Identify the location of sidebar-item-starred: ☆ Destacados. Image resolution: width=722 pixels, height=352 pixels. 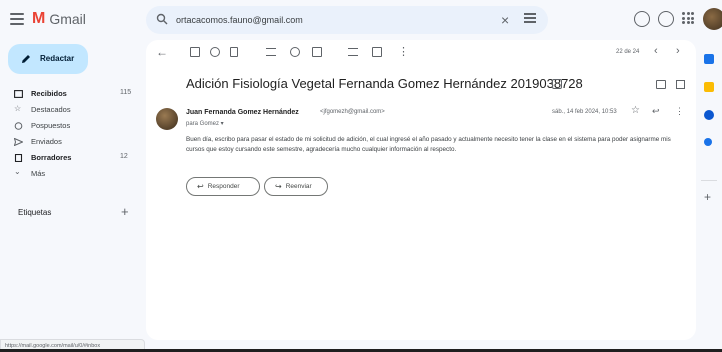
(70, 110).